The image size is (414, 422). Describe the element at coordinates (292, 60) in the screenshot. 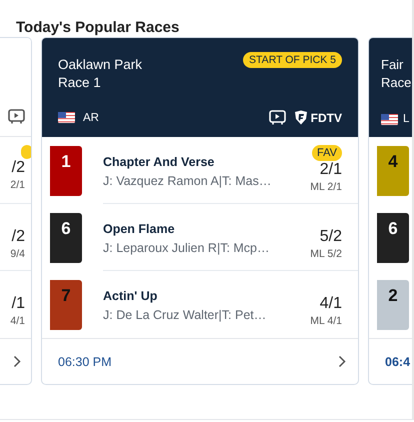

I see `pick-badge: START OF PICK 5` at that location.